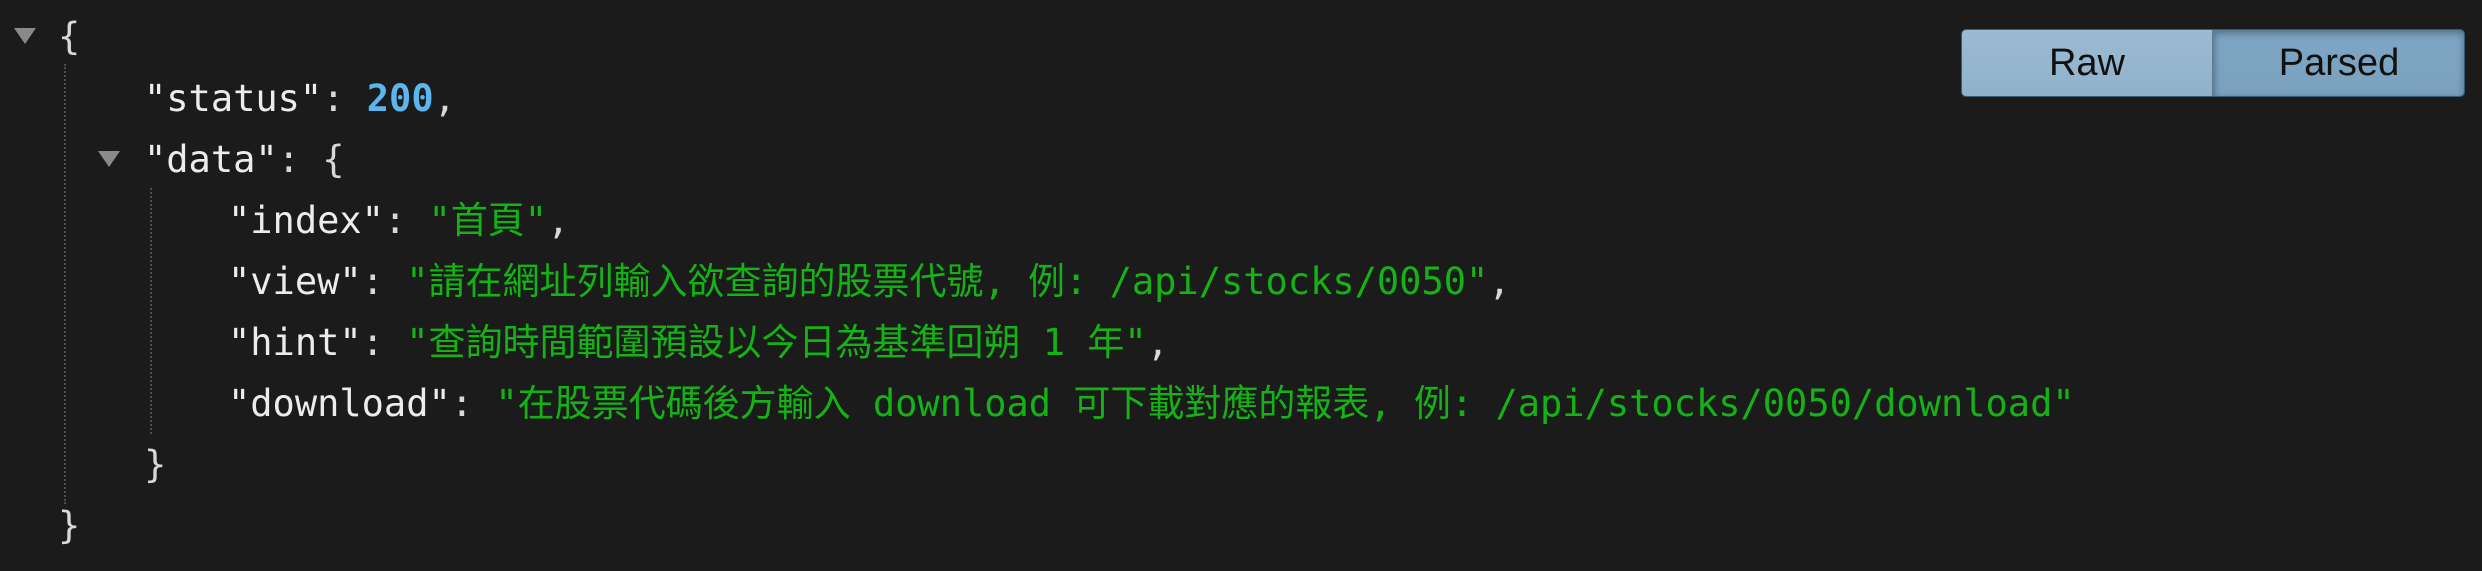 The width and height of the screenshot is (2482, 571). What do you see at coordinates (399, 220) in the screenshot?
I see `entry-index: "index": "首頁",` at bounding box center [399, 220].